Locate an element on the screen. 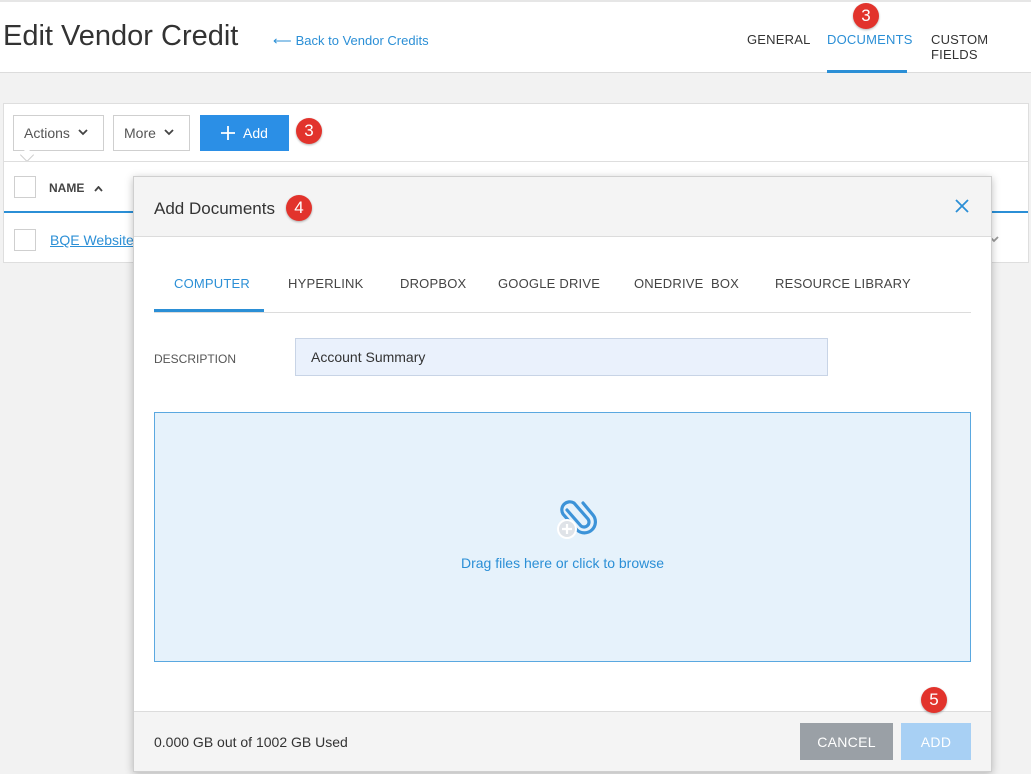 This screenshot has width=1031, height=774. tab-documents: DOCUMENTS is located at coordinates (870, 39).